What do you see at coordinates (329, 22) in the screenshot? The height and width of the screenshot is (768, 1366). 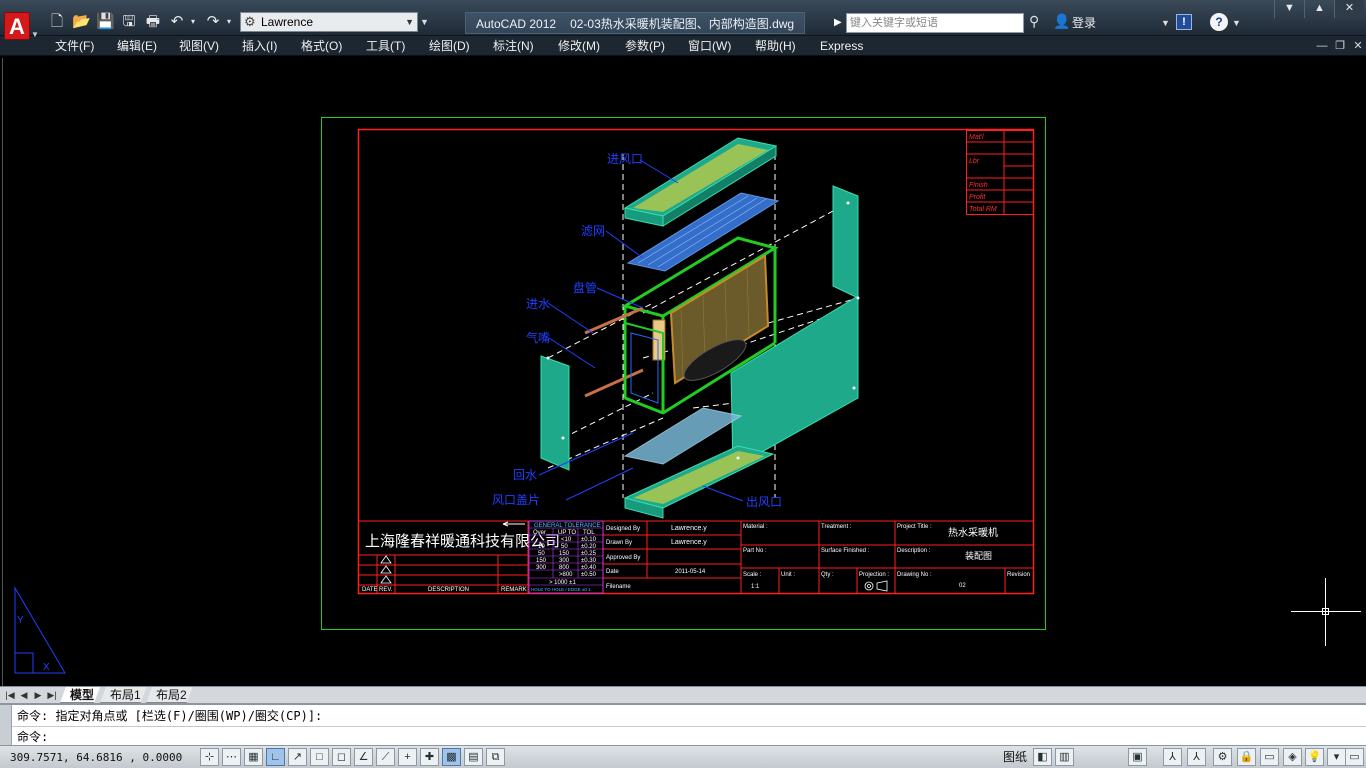 I see `workspace-select: ⚙ Lawrence ▼` at bounding box center [329, 22].